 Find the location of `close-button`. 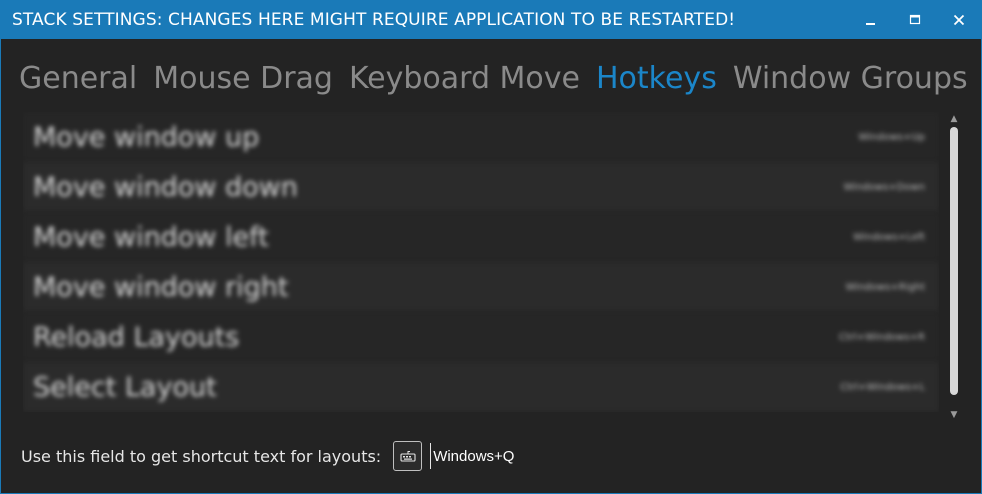

close-button is located at coordinates (959, 20).